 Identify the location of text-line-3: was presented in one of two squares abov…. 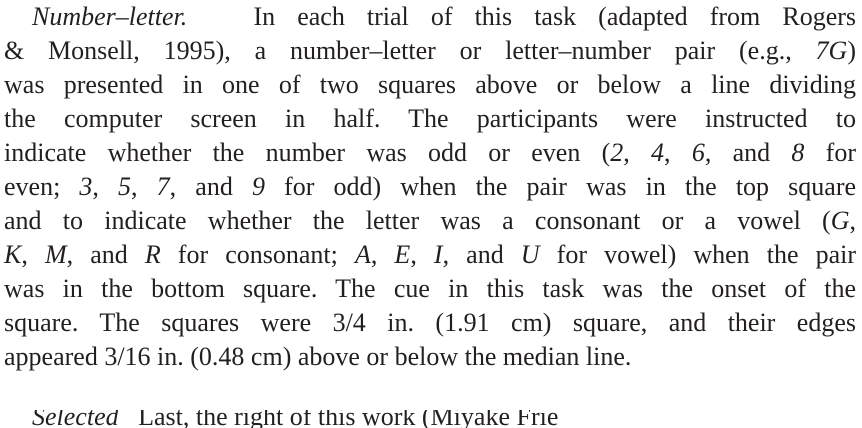
(430, 84).